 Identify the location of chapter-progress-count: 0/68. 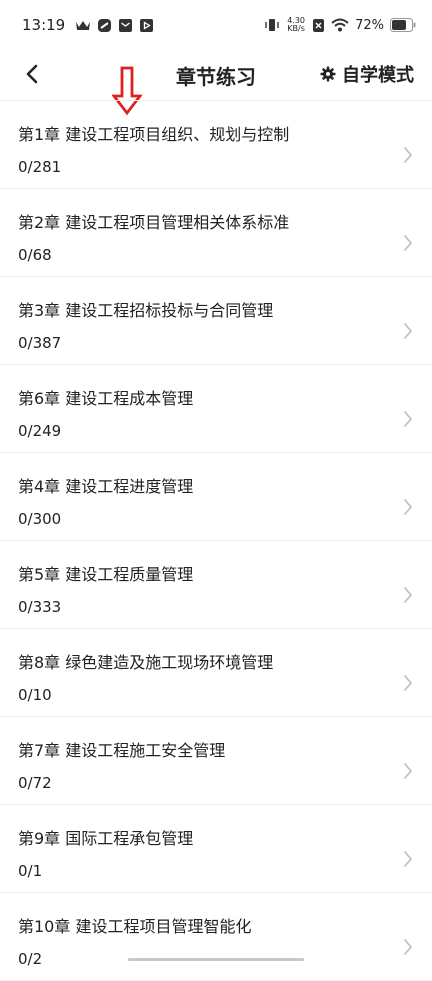
(35, 255).